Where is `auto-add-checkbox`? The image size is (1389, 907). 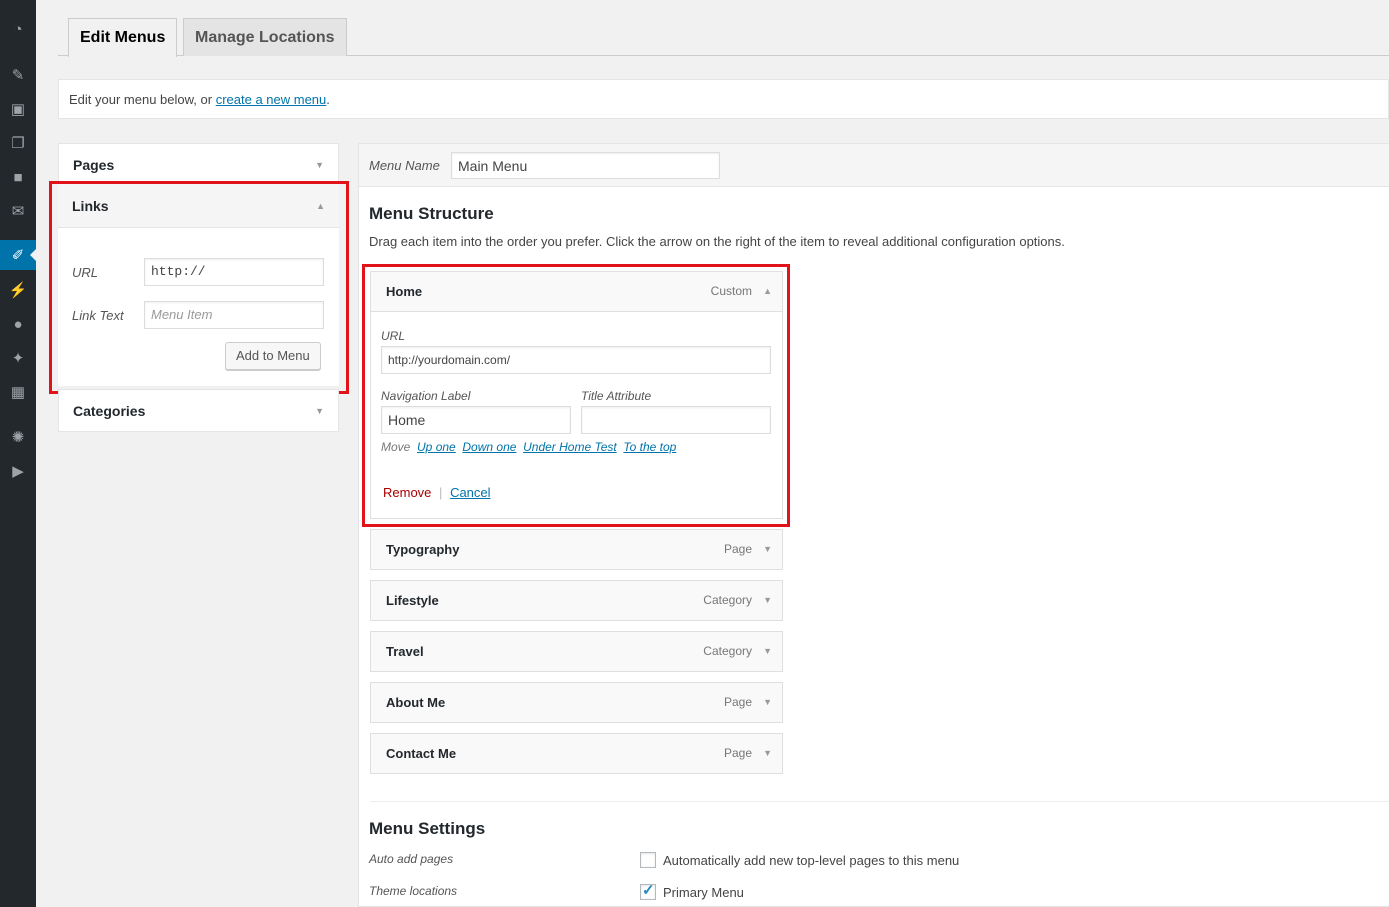 auto-add-checkbox is located at coordinates (648, 860).